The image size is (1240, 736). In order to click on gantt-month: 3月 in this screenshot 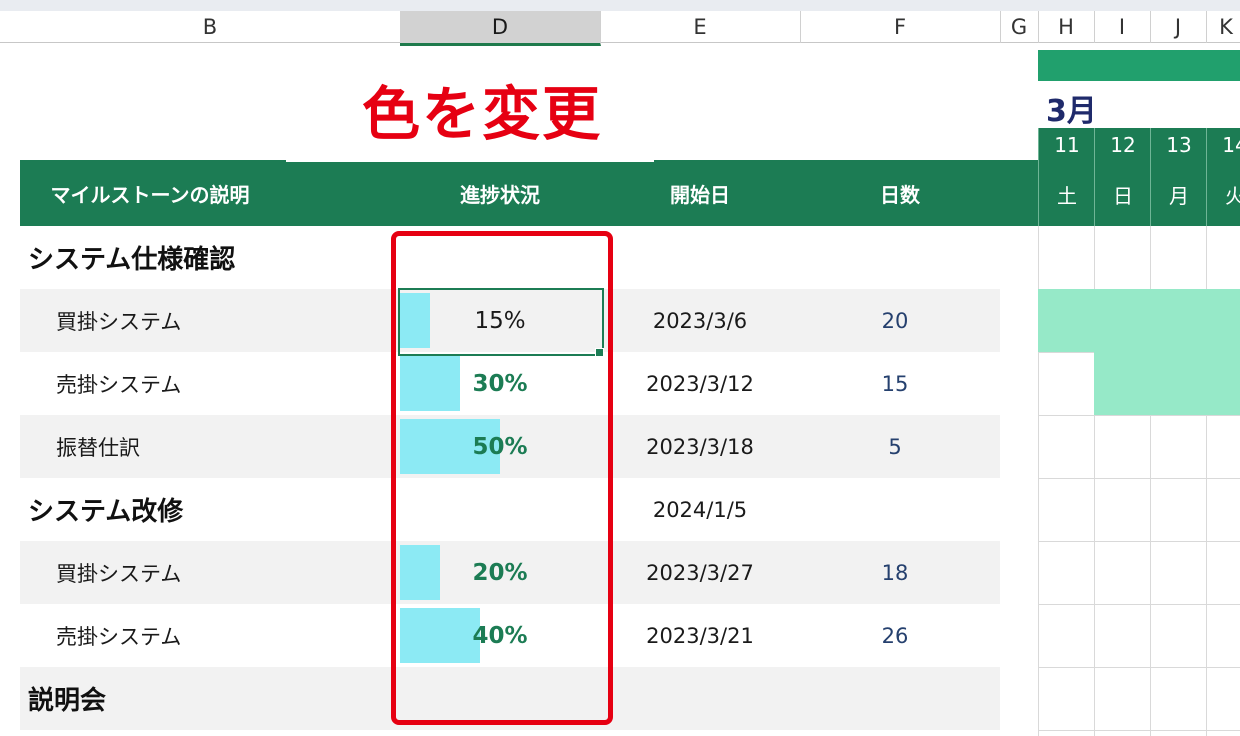, I will do `click(1071, 111)`.